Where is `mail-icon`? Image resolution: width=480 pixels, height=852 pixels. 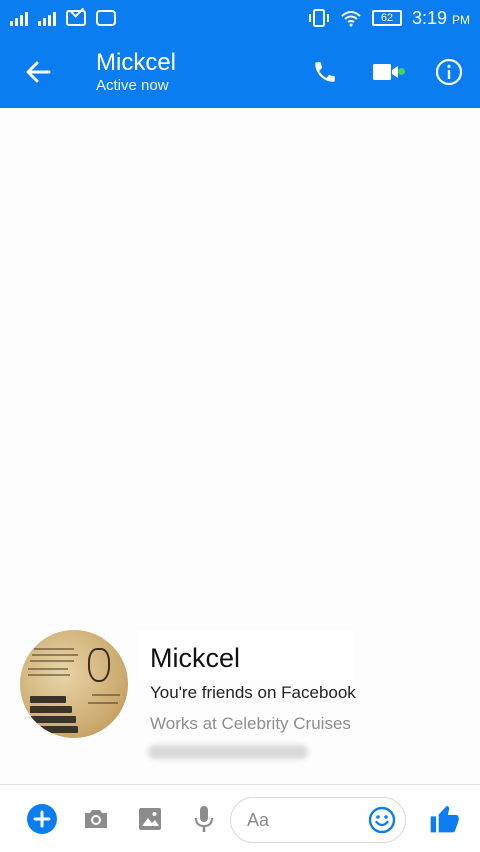 mail-icon is located at coordinates (76, 18).